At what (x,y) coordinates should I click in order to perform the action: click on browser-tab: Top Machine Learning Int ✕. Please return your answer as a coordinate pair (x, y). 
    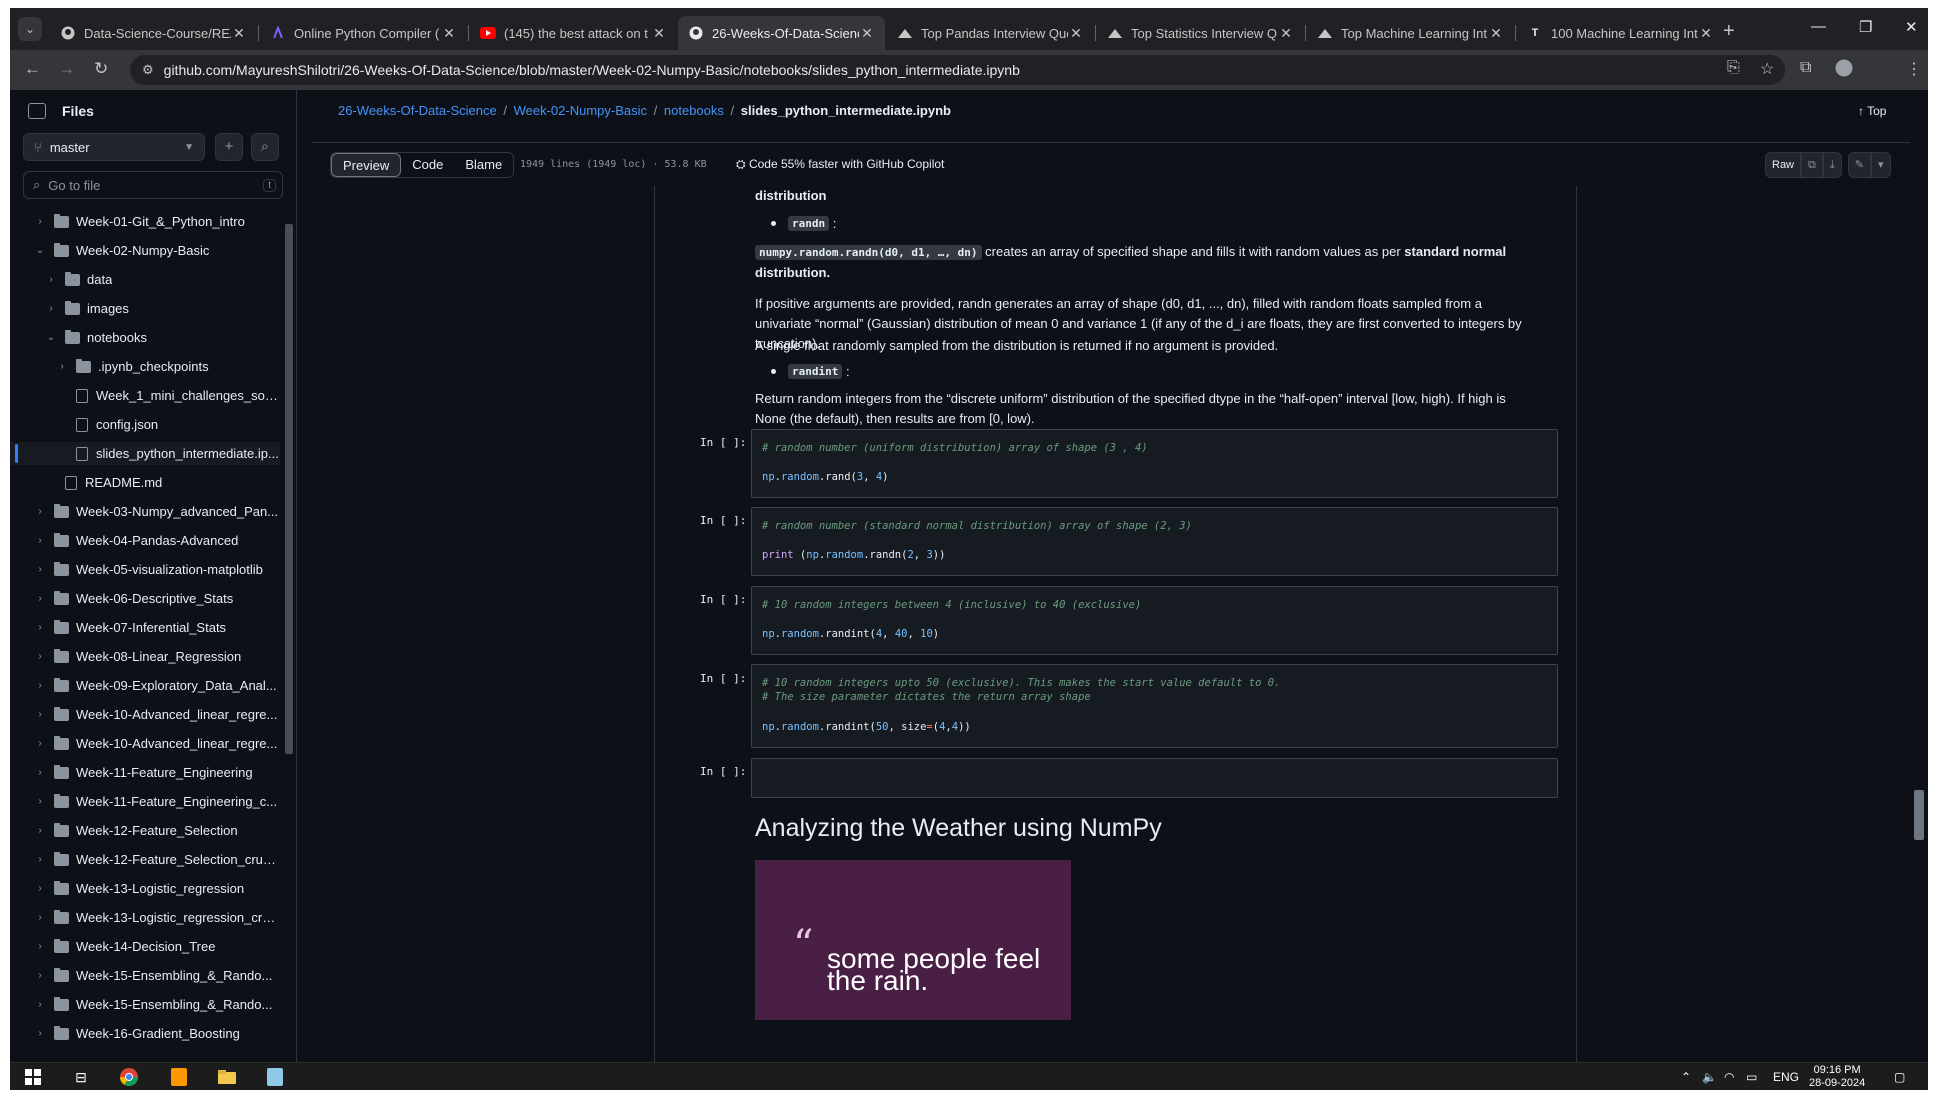
    Looking at the image, I should click on (1410, 33).